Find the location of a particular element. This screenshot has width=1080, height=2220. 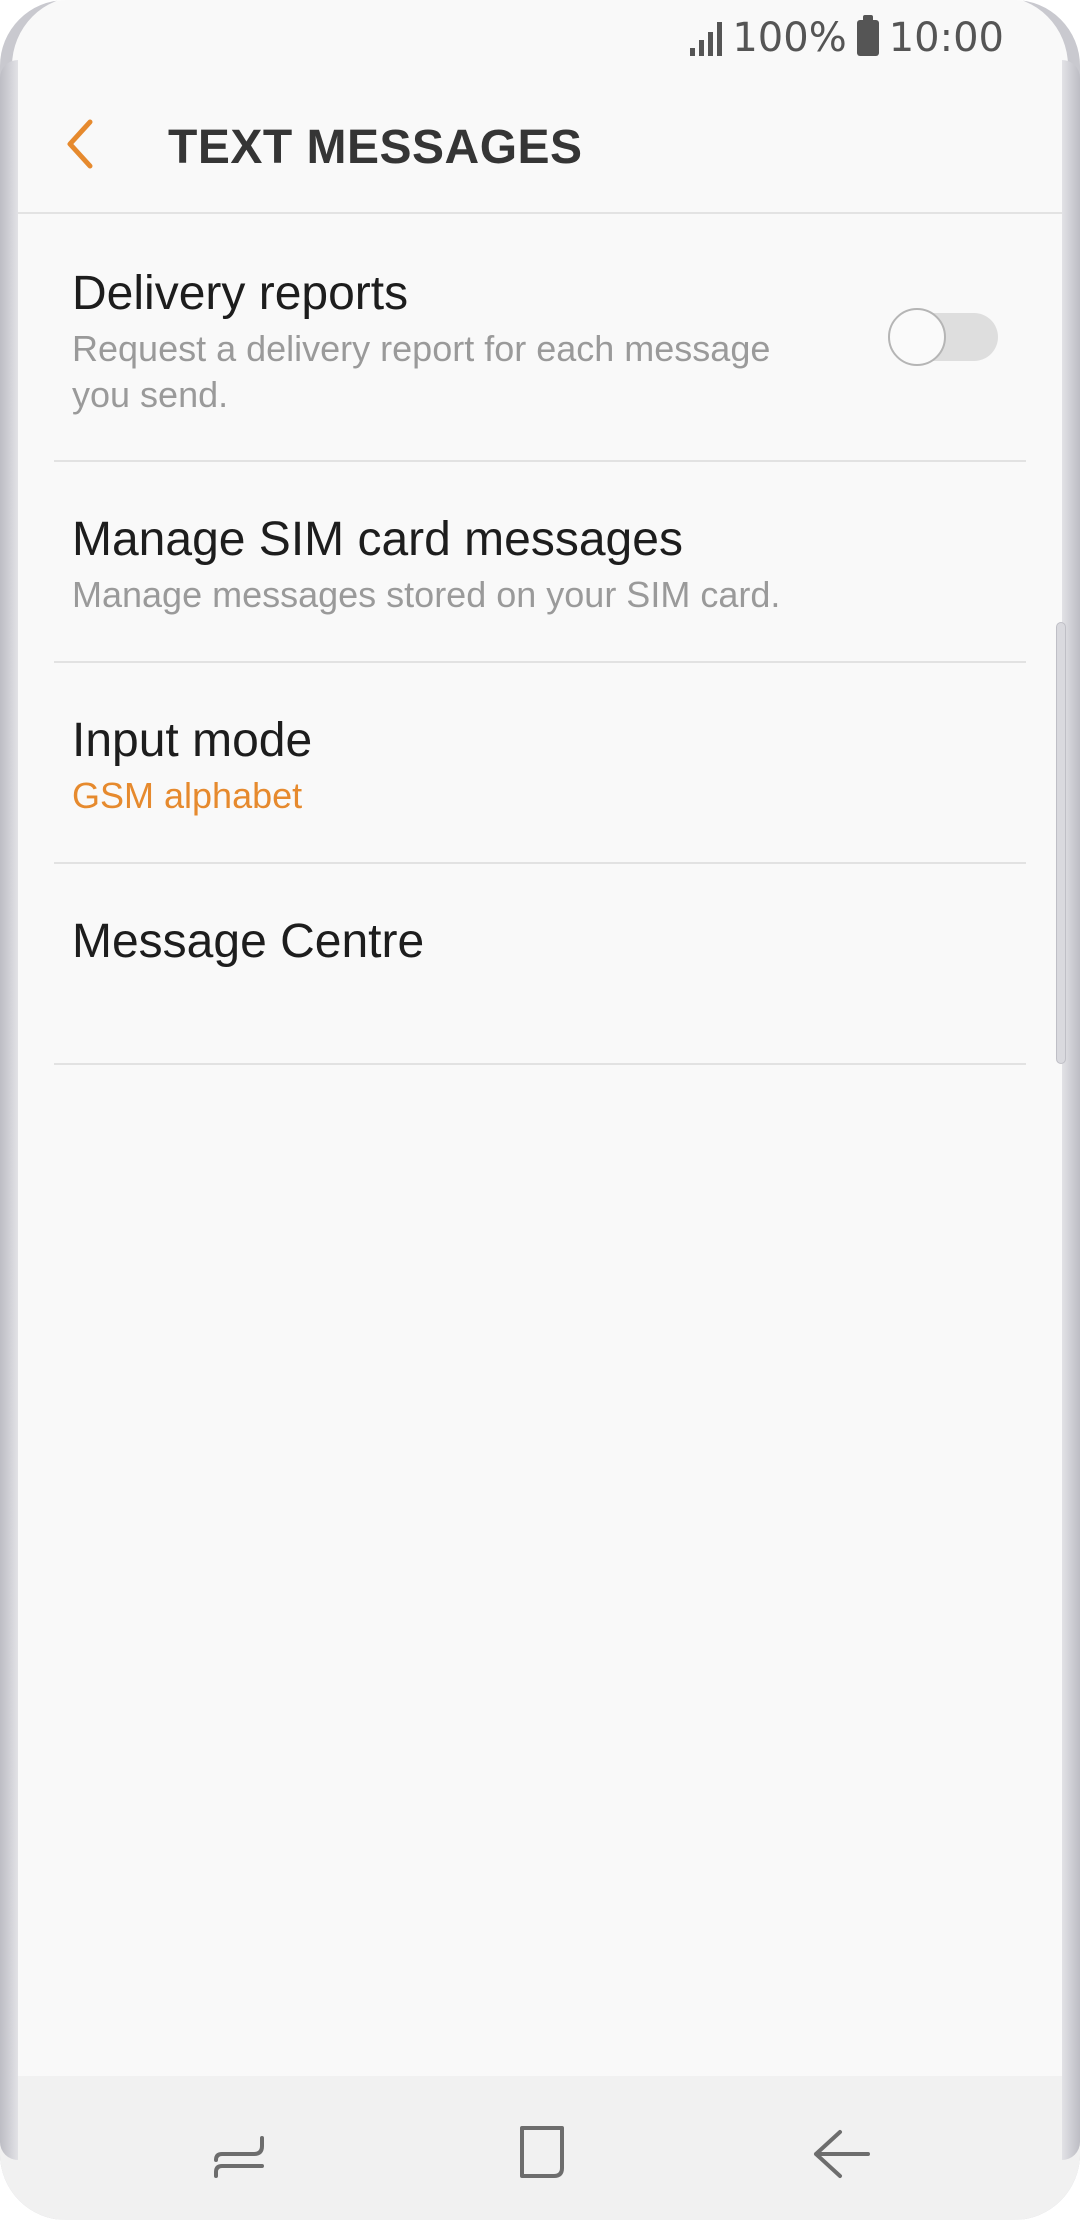

device-edge-left is located at coordinates (9, 1110).